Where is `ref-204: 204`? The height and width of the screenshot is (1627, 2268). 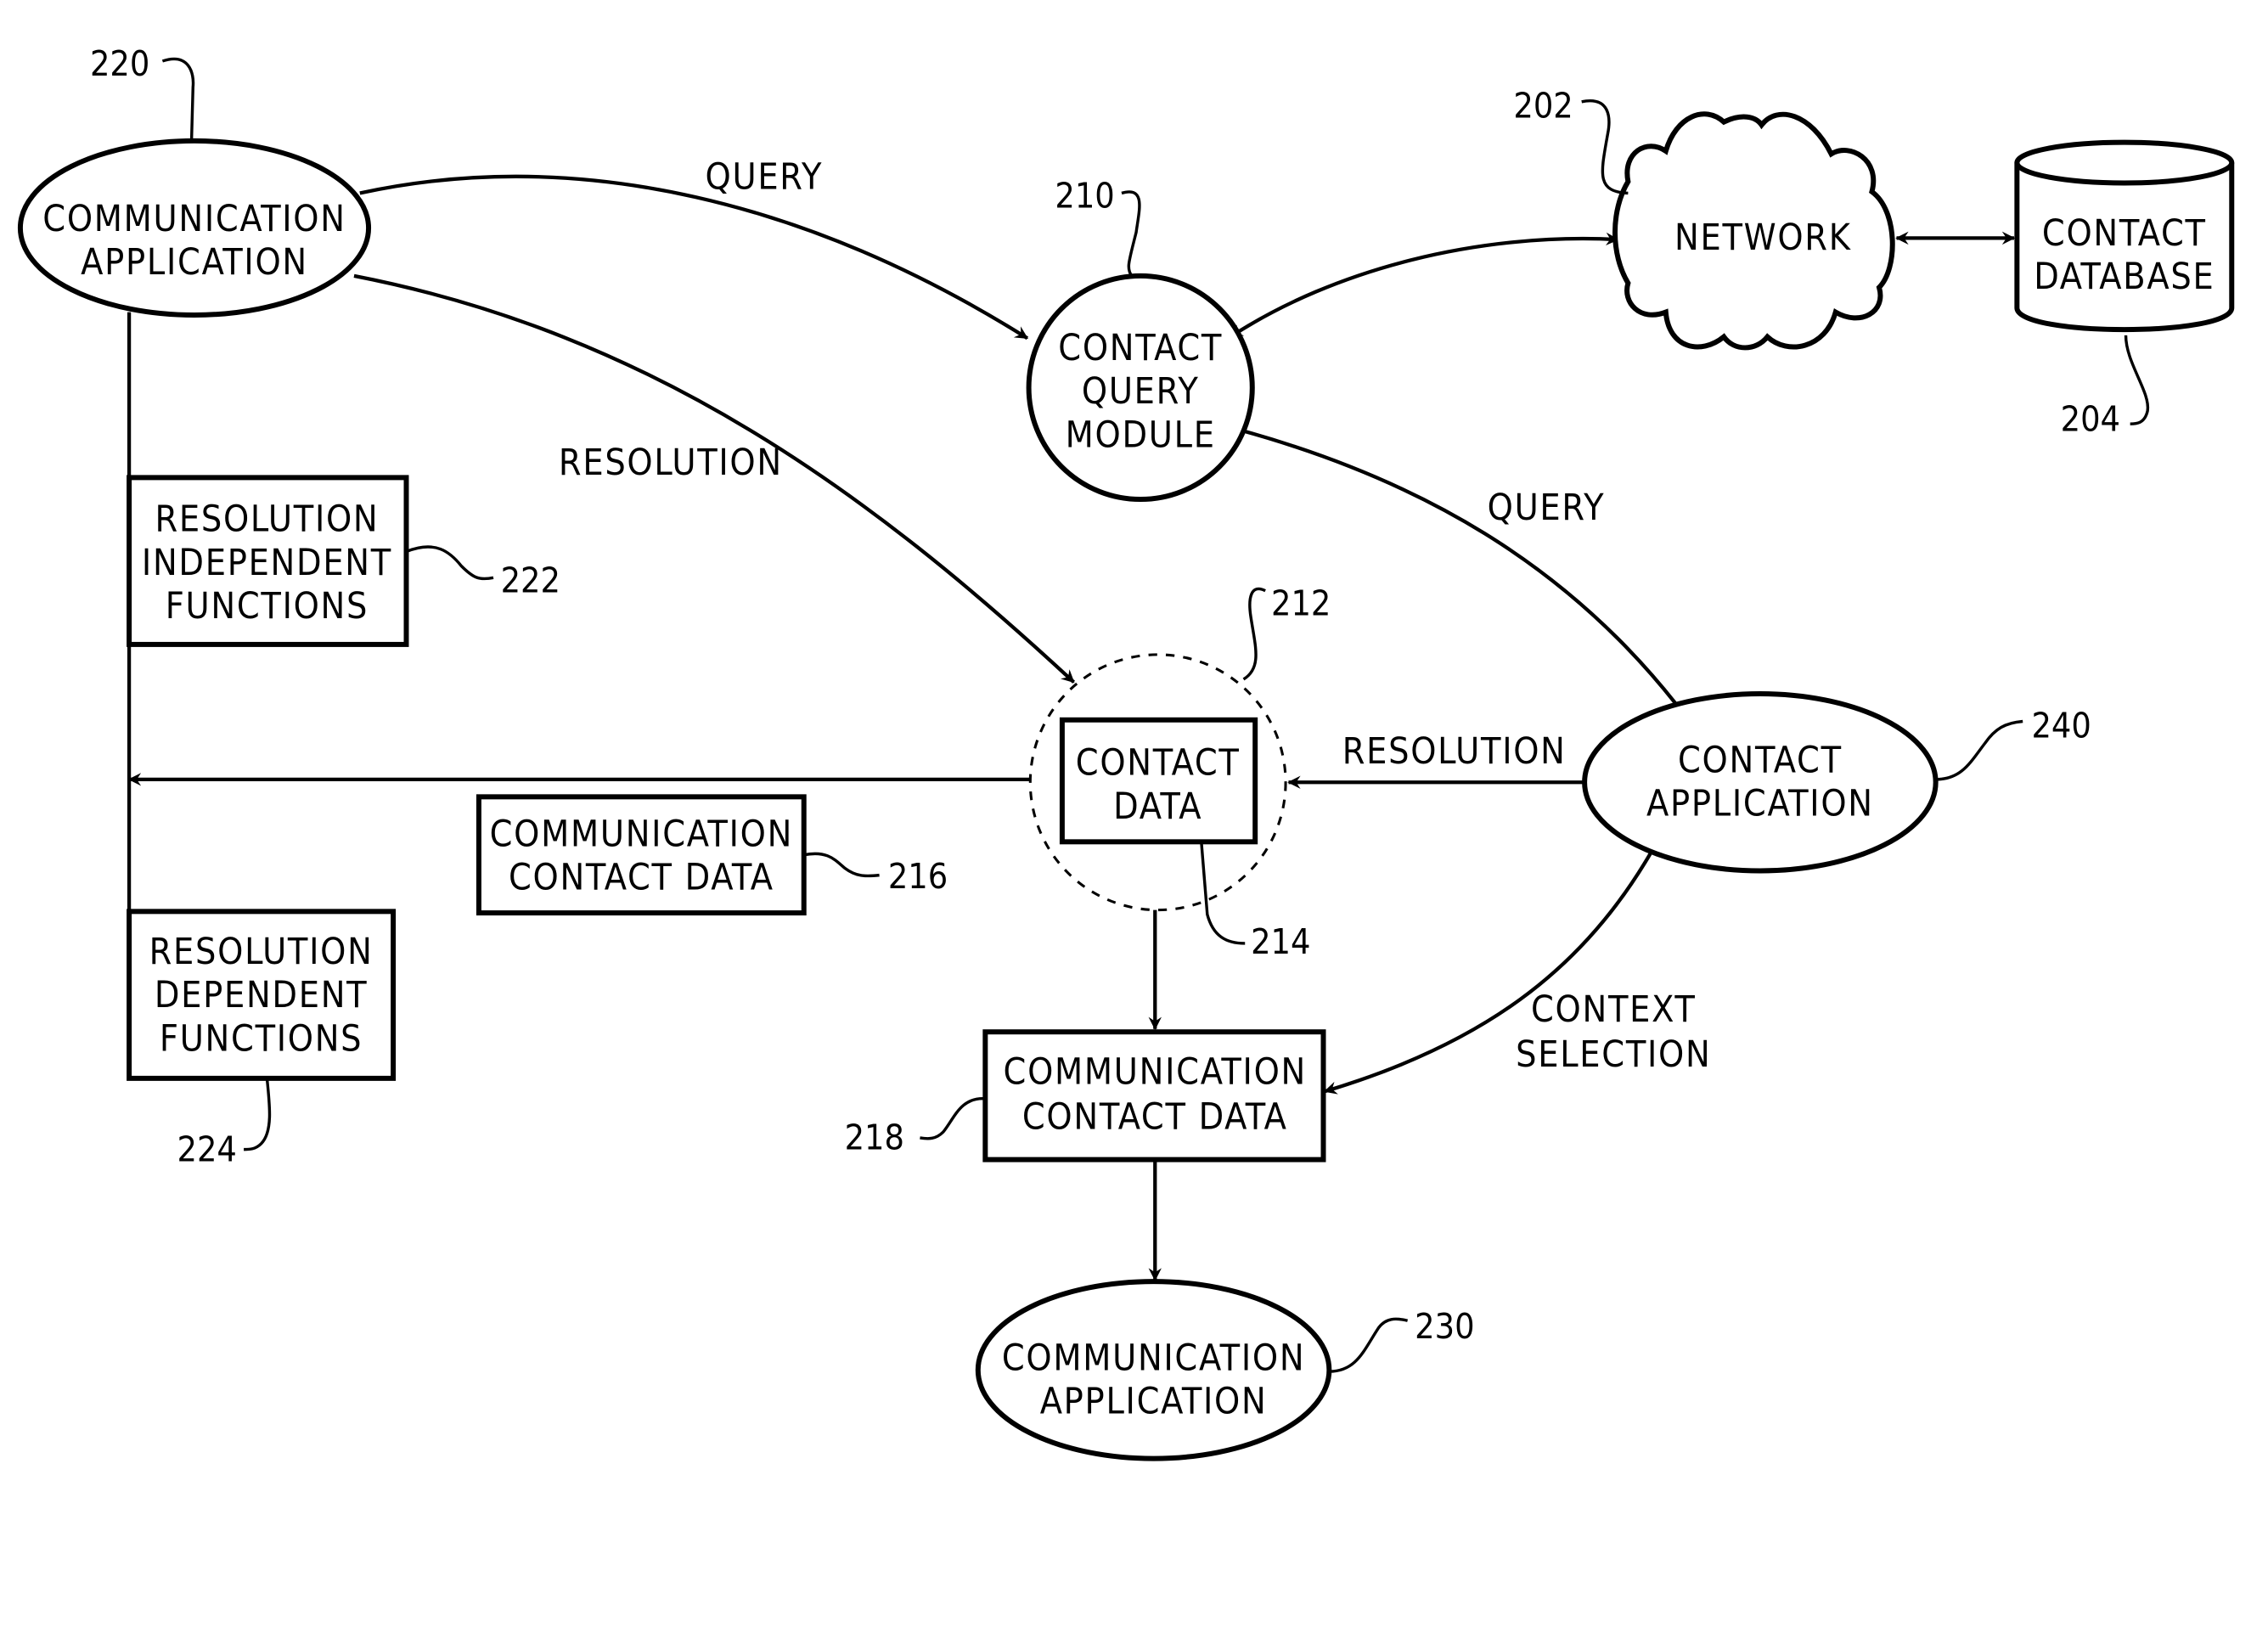
ref-204: 204 is located at coordinates (2090, 419).